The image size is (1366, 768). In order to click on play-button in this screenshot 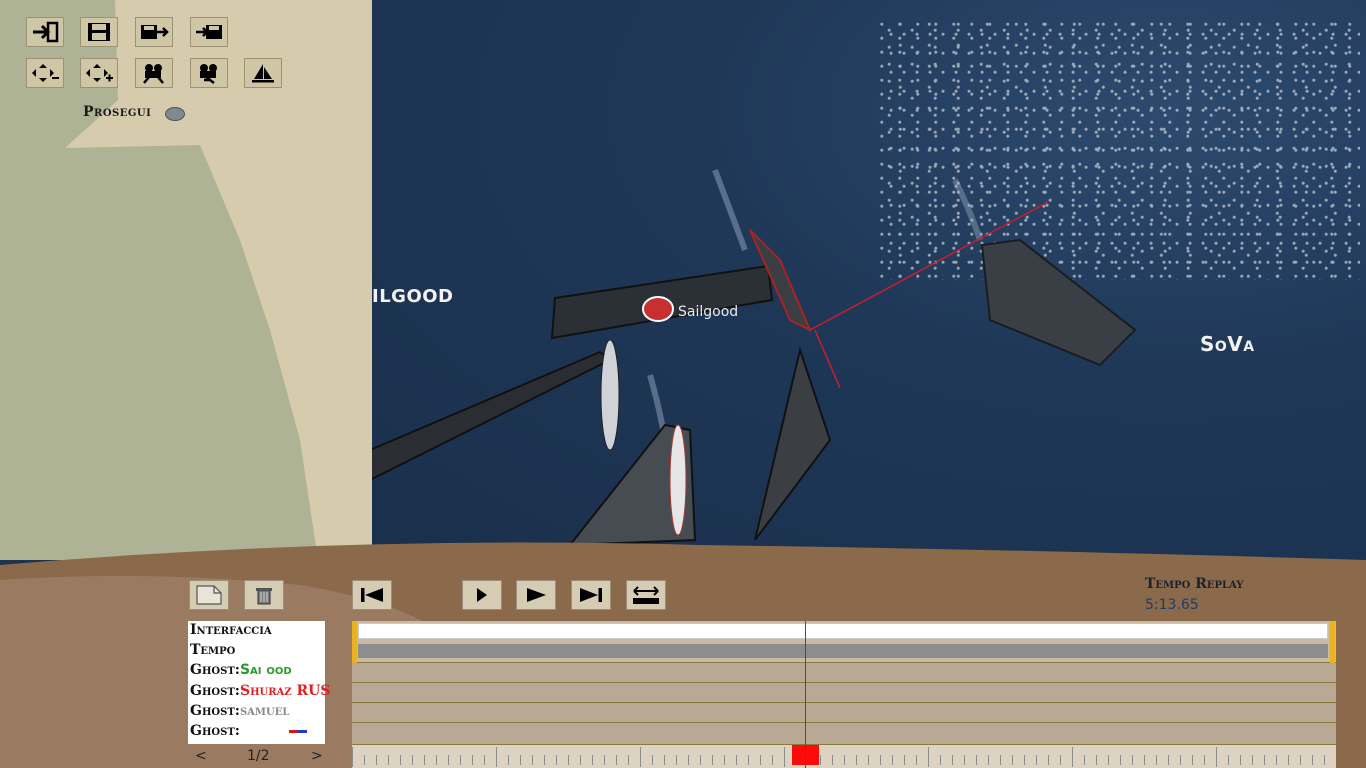, I will do `click(536, 595)`.